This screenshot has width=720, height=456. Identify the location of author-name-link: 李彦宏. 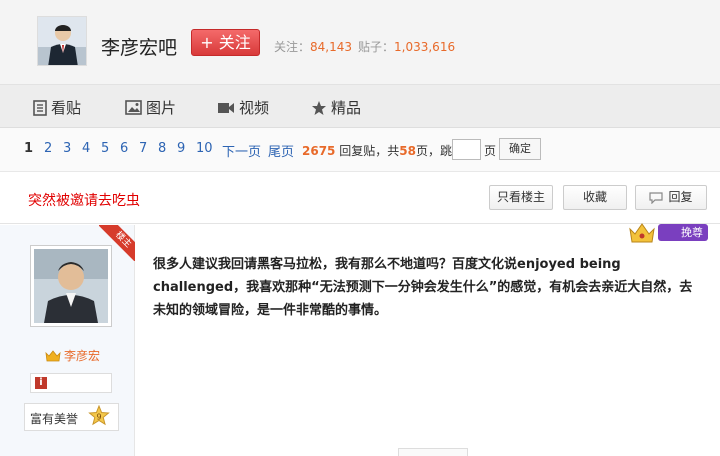
(72, 355).